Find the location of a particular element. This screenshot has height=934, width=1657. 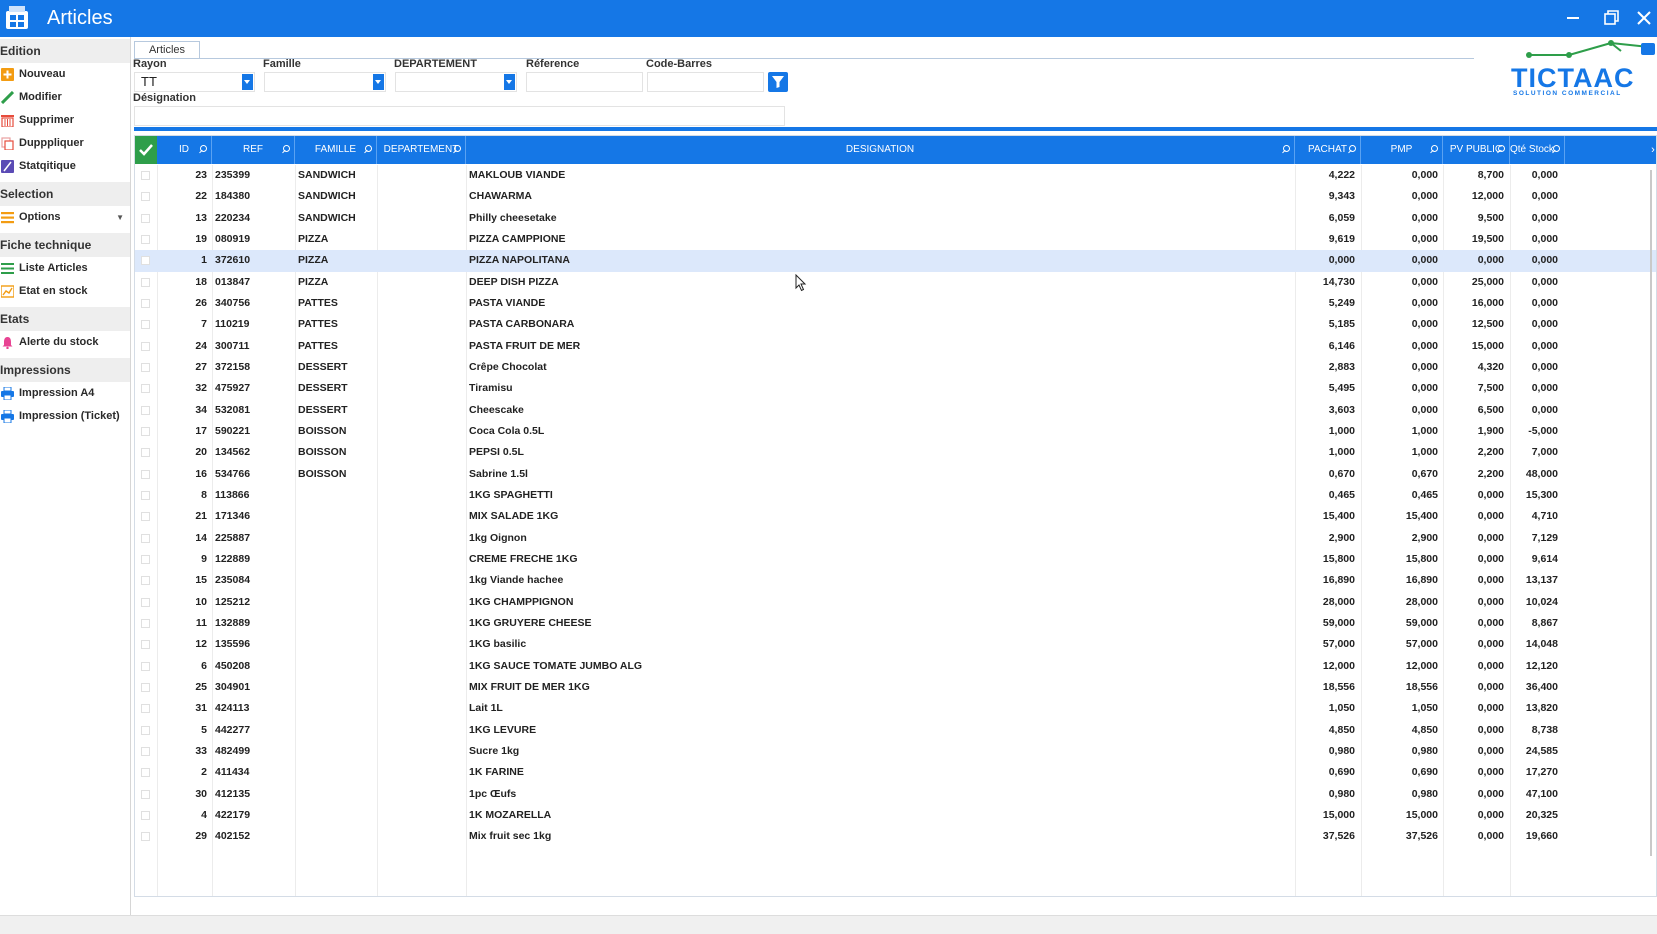

famille-select is located at coordinates (325, 82).